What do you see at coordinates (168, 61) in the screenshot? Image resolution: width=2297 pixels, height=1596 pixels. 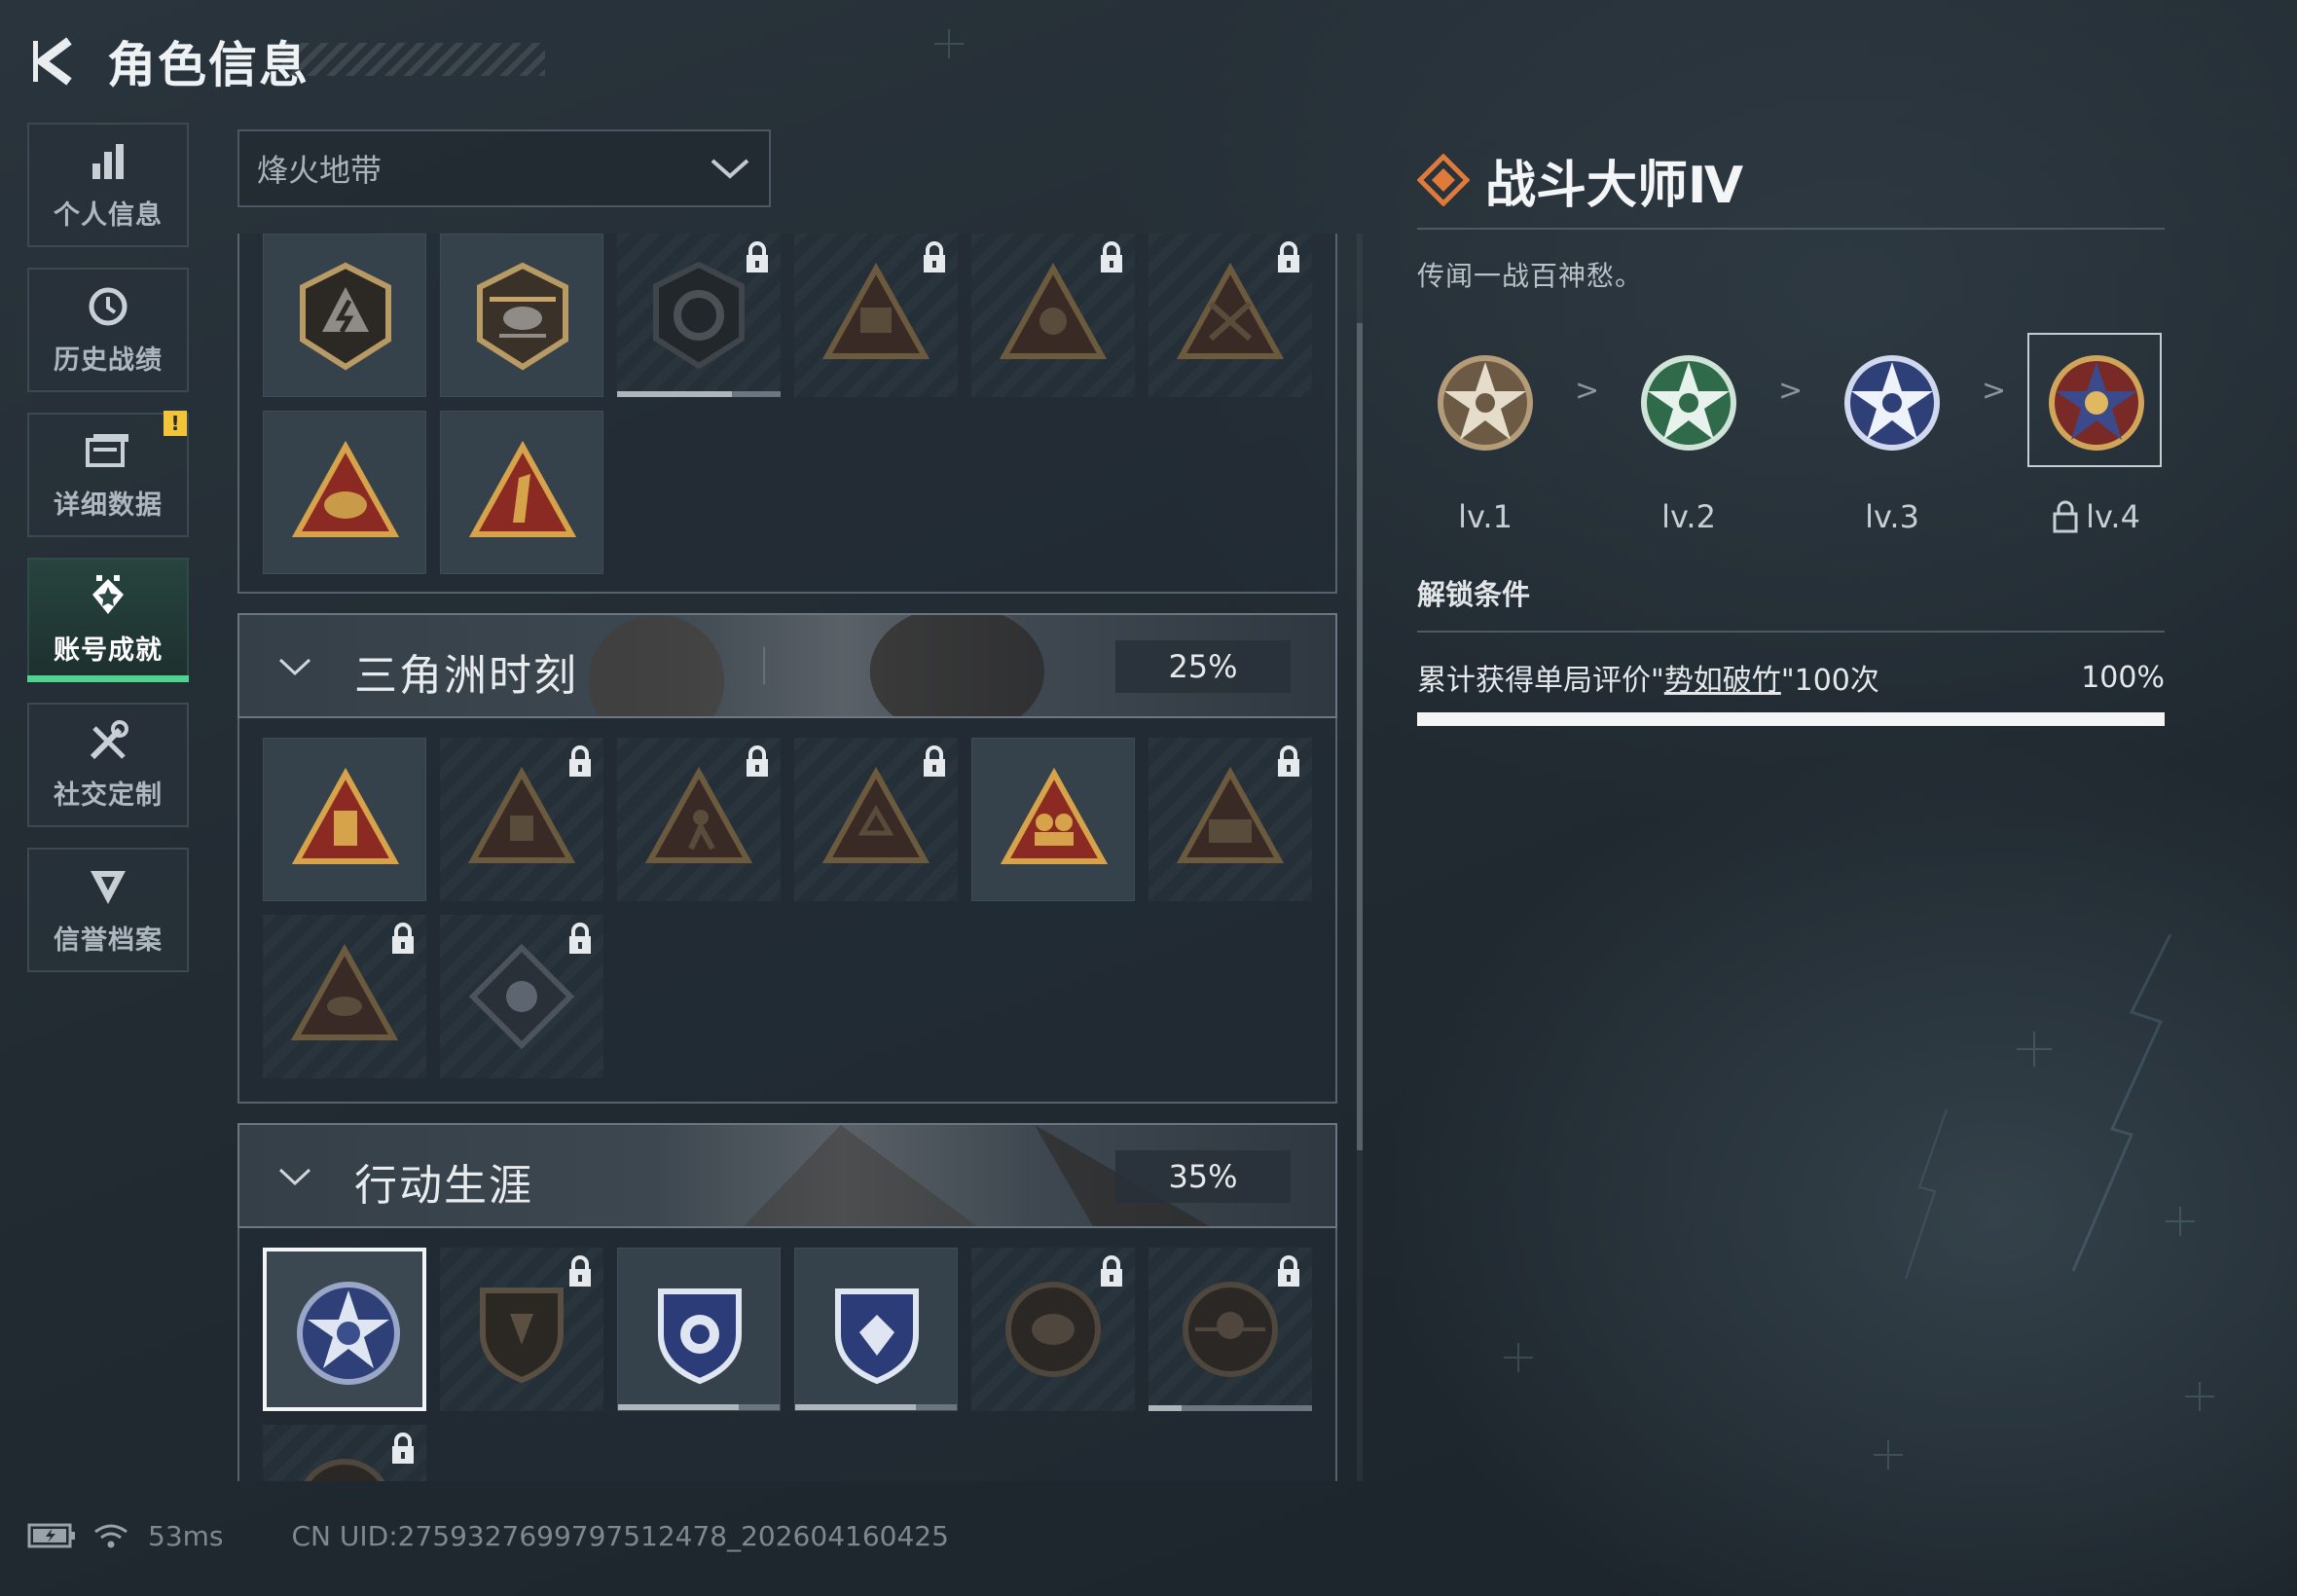 I see `page-header: 角色信息` at bounding box center [168, 61].